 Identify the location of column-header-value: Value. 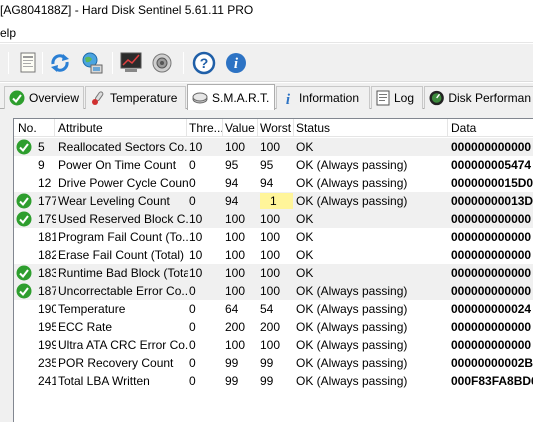
(241, 128).